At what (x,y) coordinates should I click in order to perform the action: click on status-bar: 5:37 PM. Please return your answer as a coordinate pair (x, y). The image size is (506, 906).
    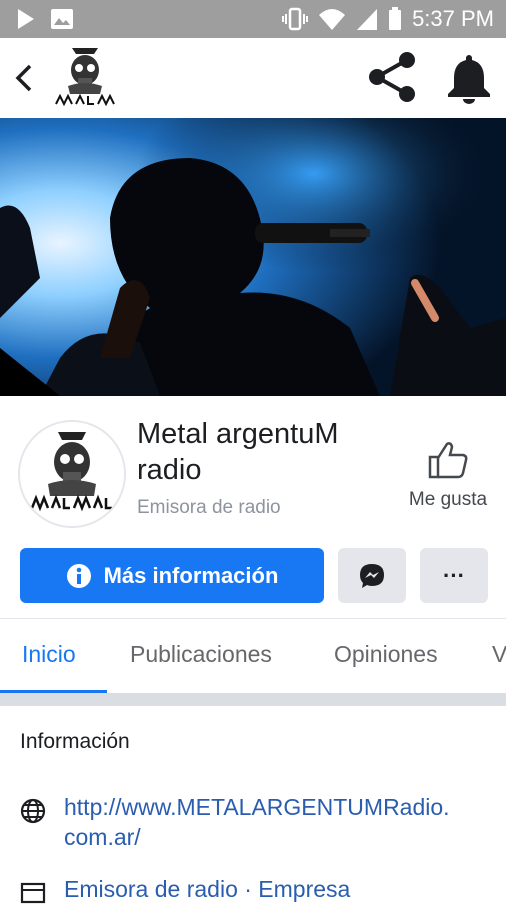
    Looking at the image, I should click on (253, 19).